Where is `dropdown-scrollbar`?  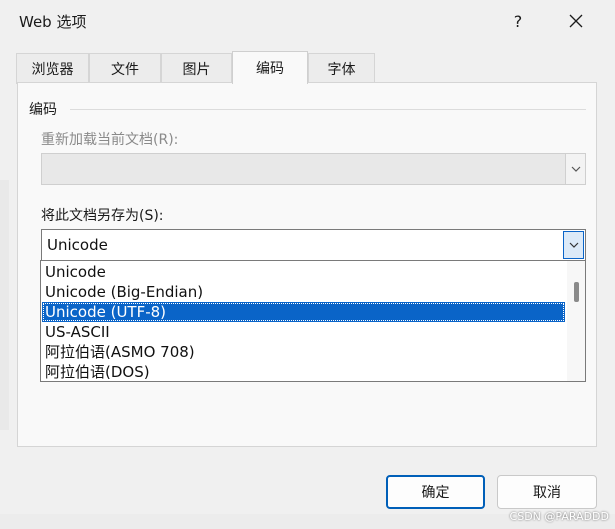
dropdown-scrollbar is located at coordinates (576, 321).